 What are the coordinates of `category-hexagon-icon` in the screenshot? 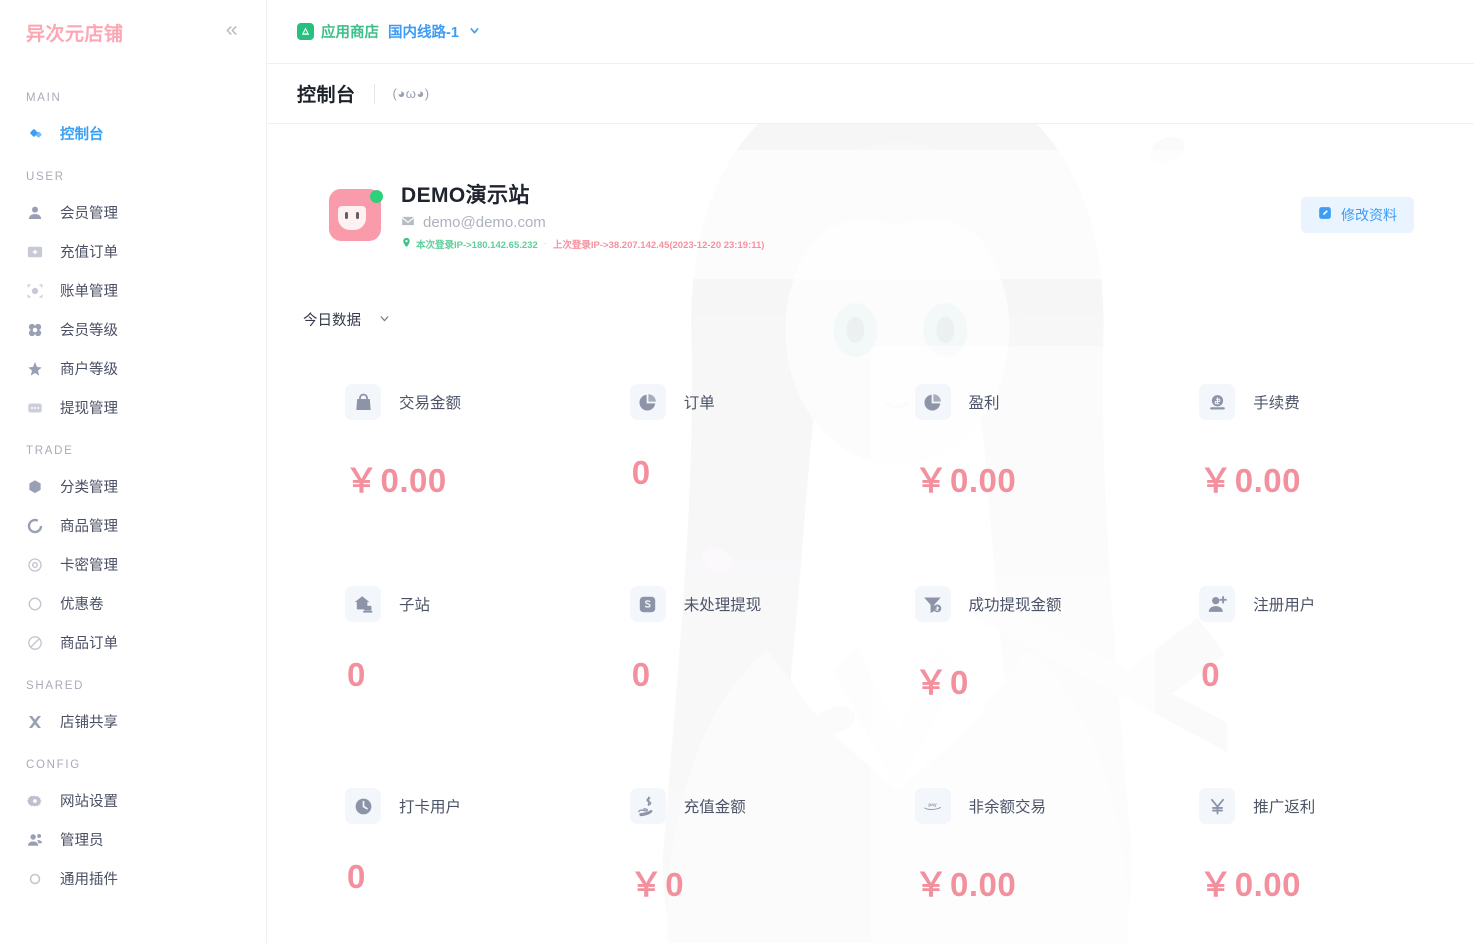 It's located at (35, 487).